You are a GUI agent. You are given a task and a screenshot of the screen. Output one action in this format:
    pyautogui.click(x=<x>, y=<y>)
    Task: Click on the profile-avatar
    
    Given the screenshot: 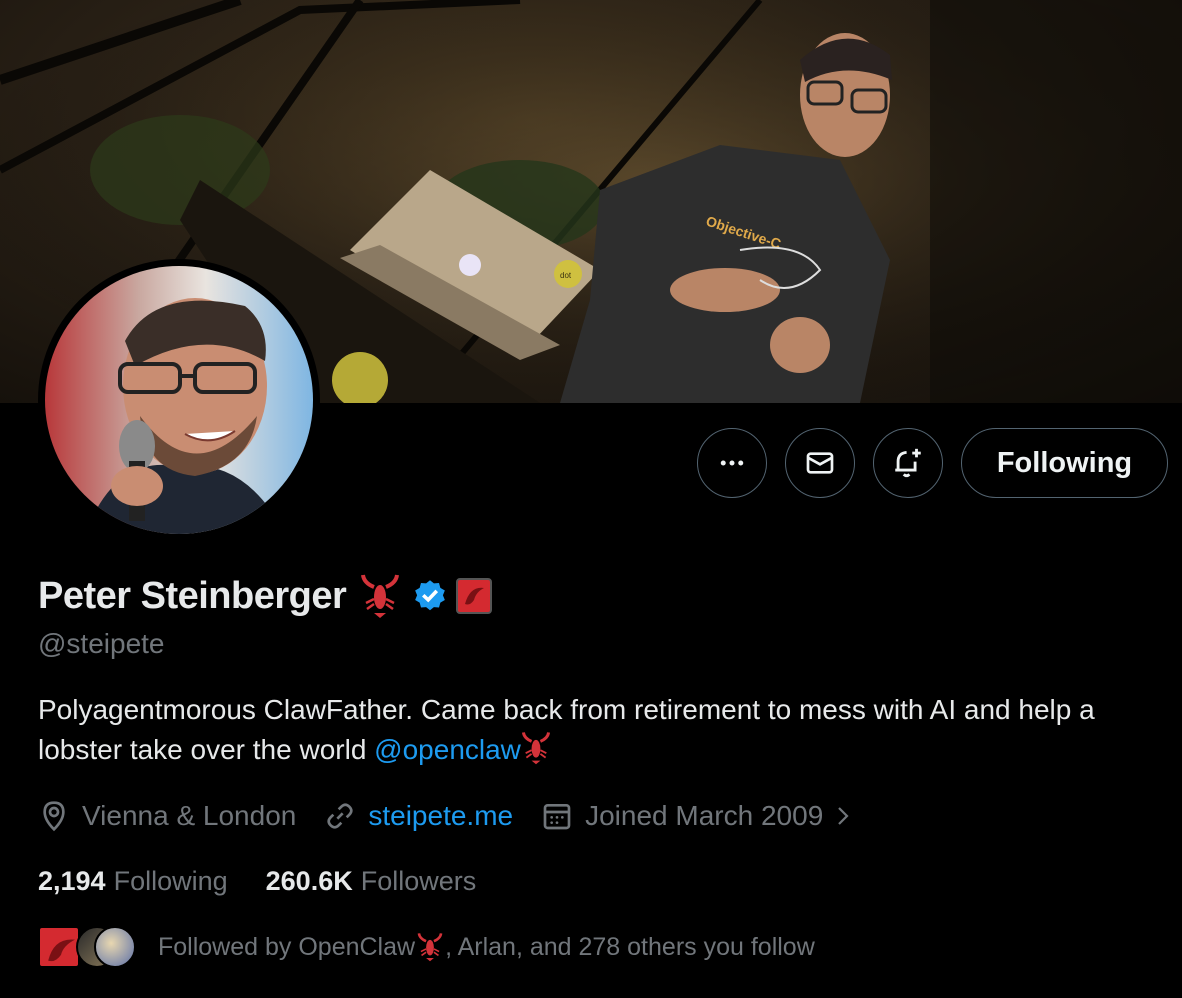 What is the action you would take?
    pyautogui.click(x=179, y=400)
    